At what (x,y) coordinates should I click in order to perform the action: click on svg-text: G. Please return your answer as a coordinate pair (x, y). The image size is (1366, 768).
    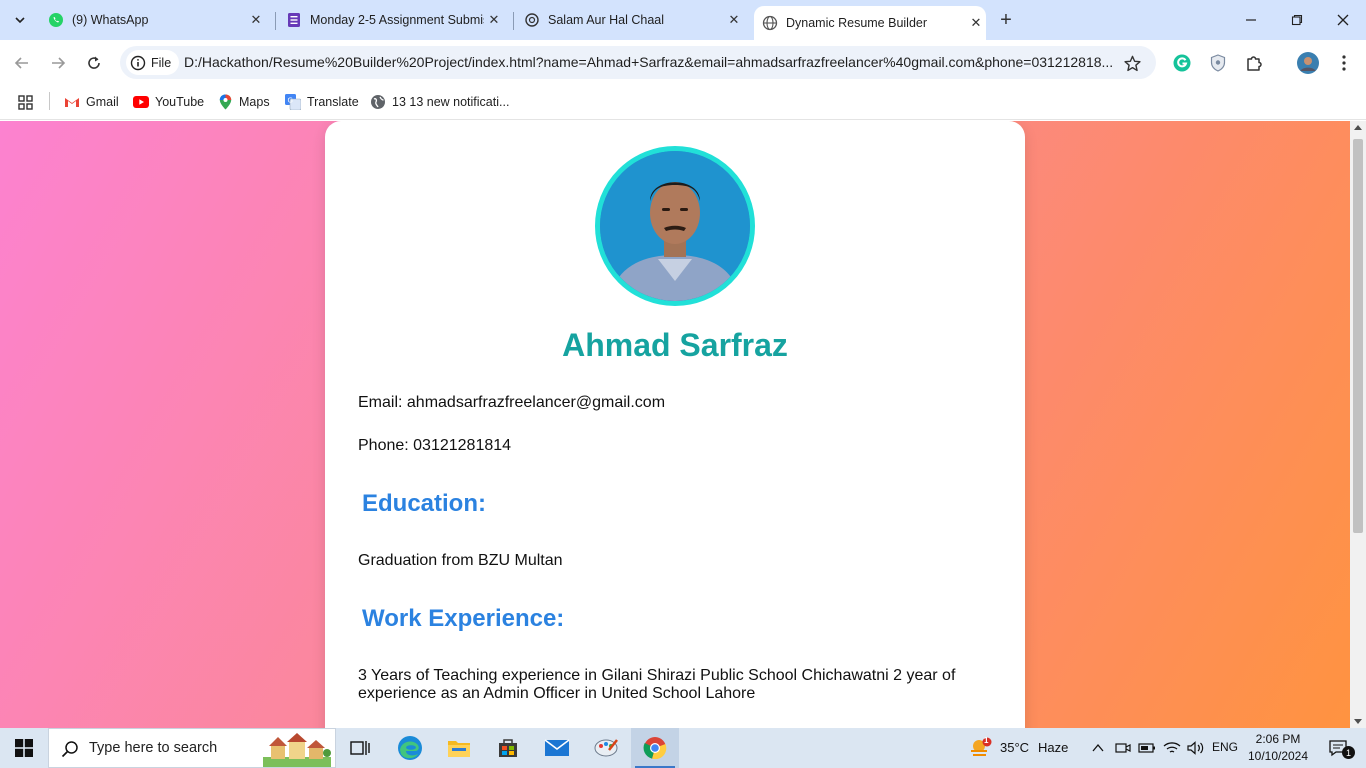
    Looking at the image, I should click on (290, 101).